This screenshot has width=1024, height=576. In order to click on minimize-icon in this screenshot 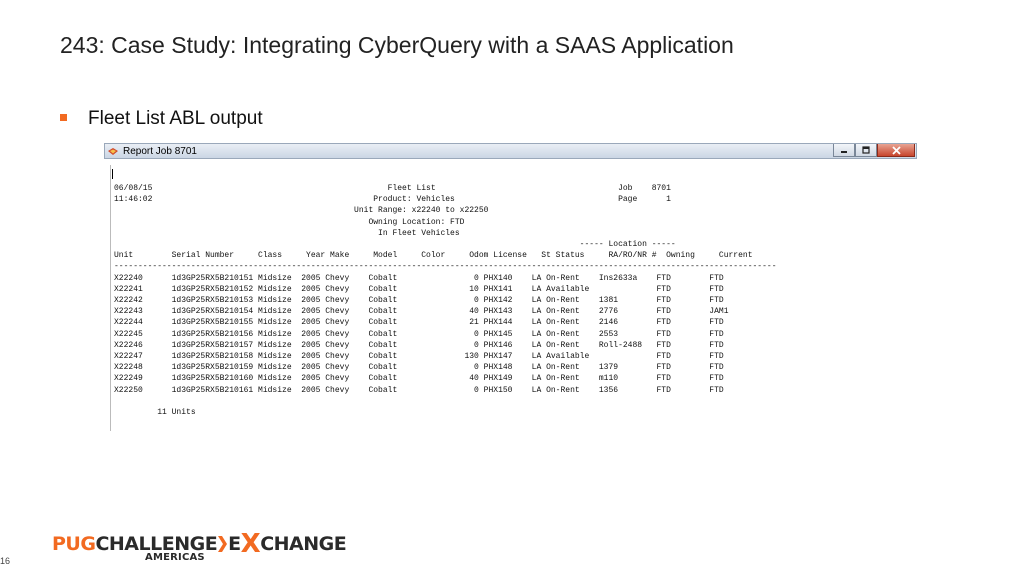, I will do `click(844, 152)`.